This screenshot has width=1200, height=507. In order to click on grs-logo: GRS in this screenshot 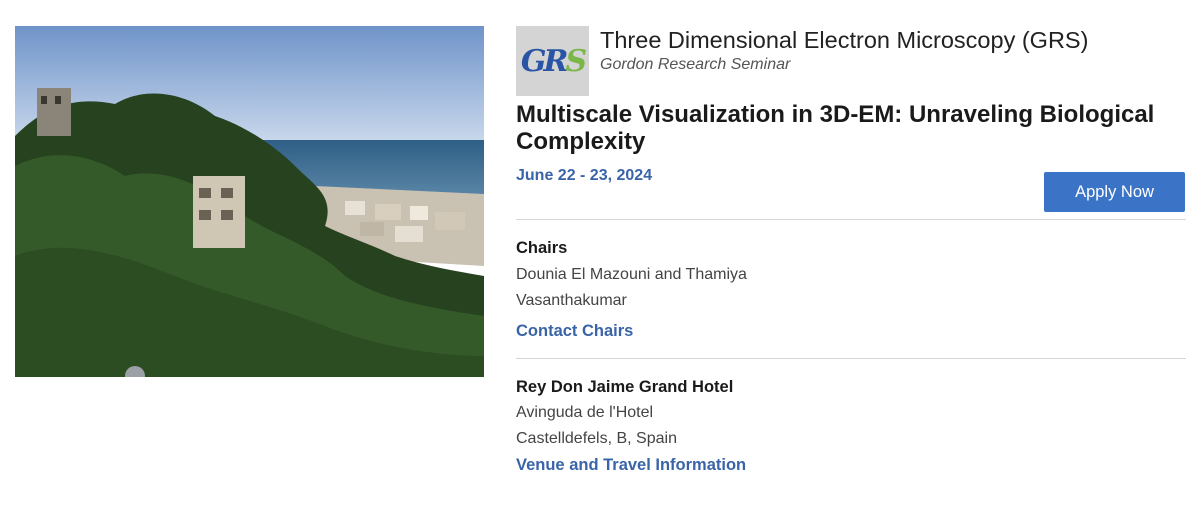, I will do `click(552, 61)`.